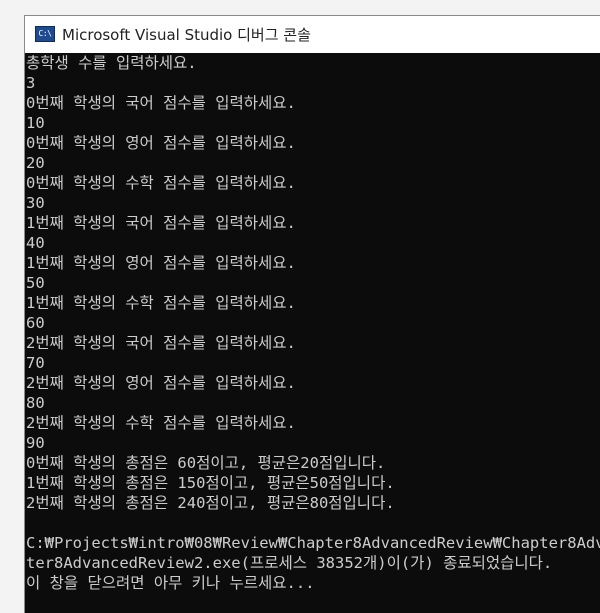 This screenshot has width=600, height=613. Describe the element at coordinates (206, 463) in the screenshot. I see `console-line: 0번째 학생의 총점은 60점이고, 평균은20점입니다.` at that location.